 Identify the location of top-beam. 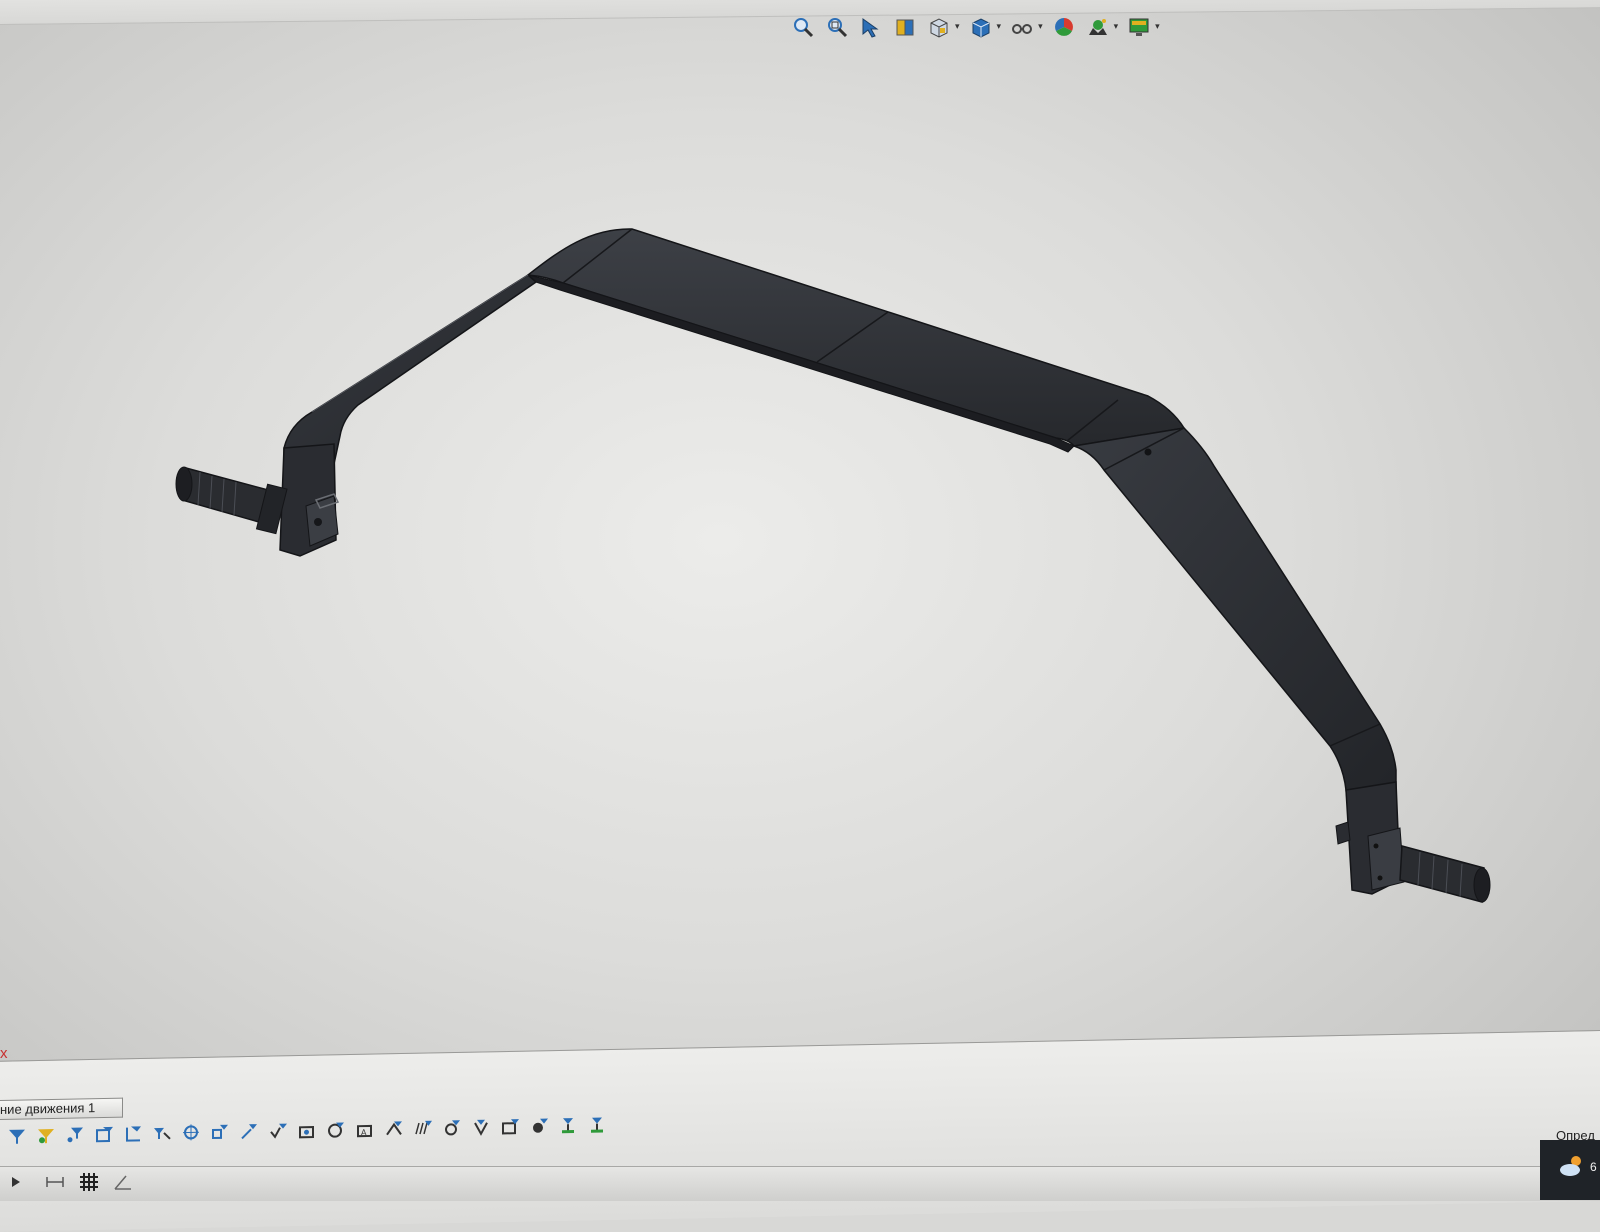
(856, 337).